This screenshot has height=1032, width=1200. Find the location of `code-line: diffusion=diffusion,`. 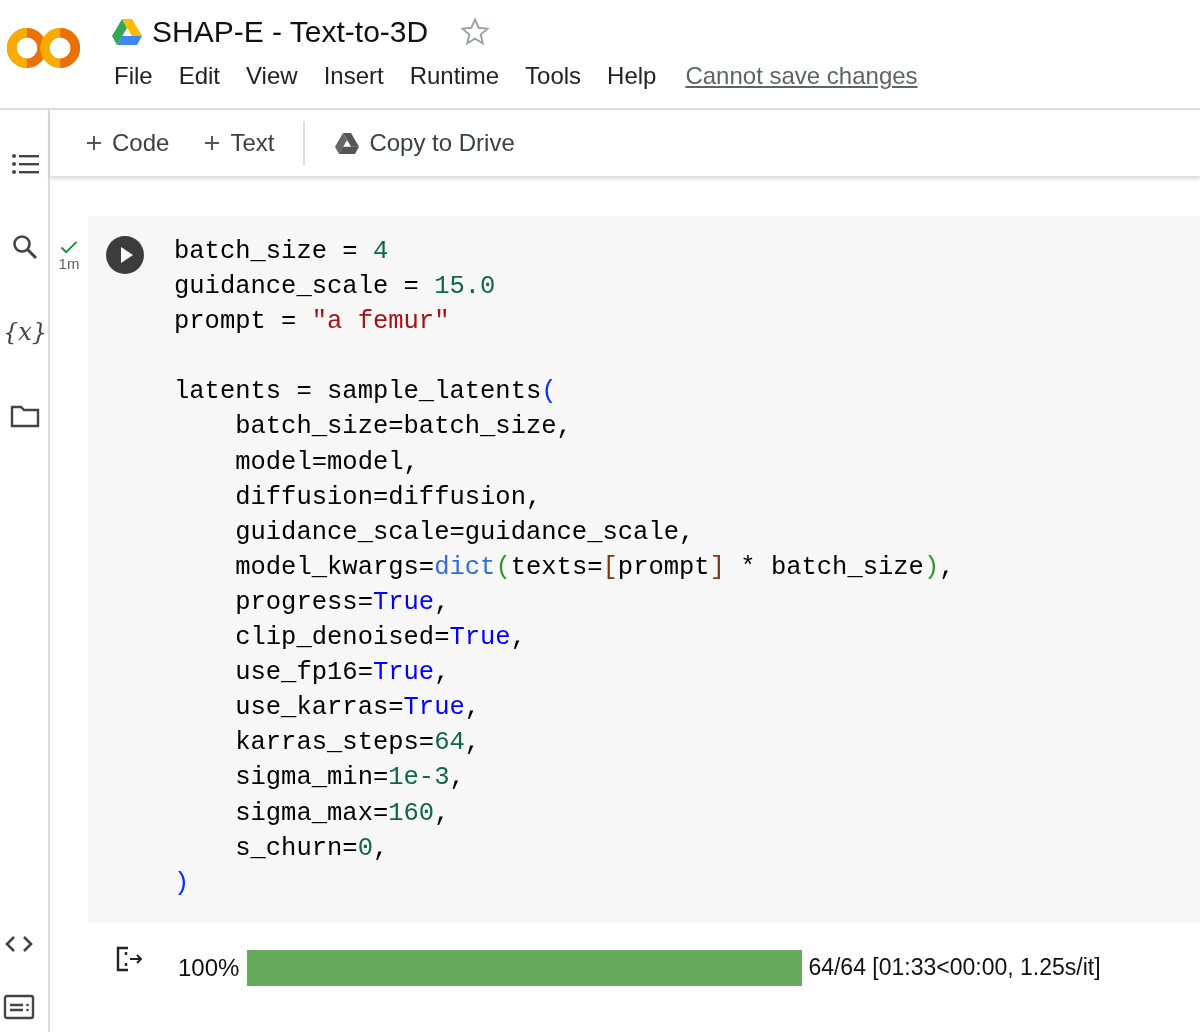

code-line: diffusion=diffusion, is located at coordinates (388, 497).